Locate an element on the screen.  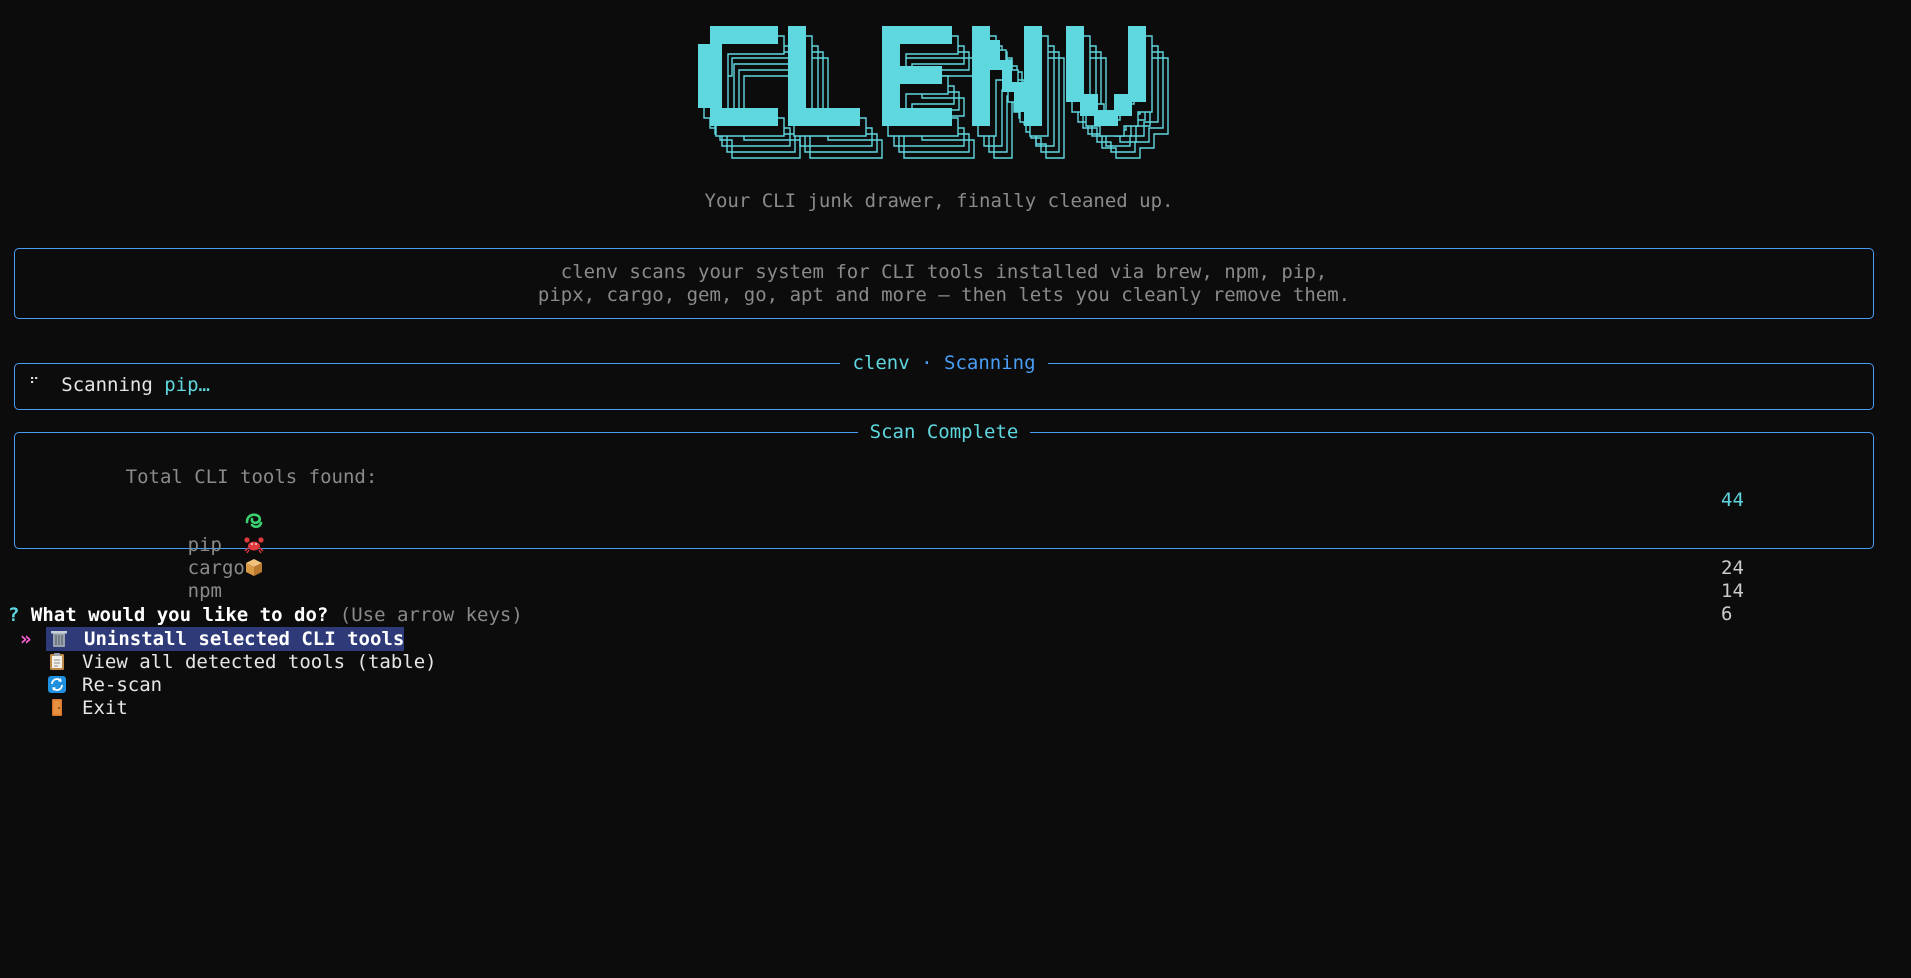
scan-title-app: clenv is located at coordinates (881, 363).